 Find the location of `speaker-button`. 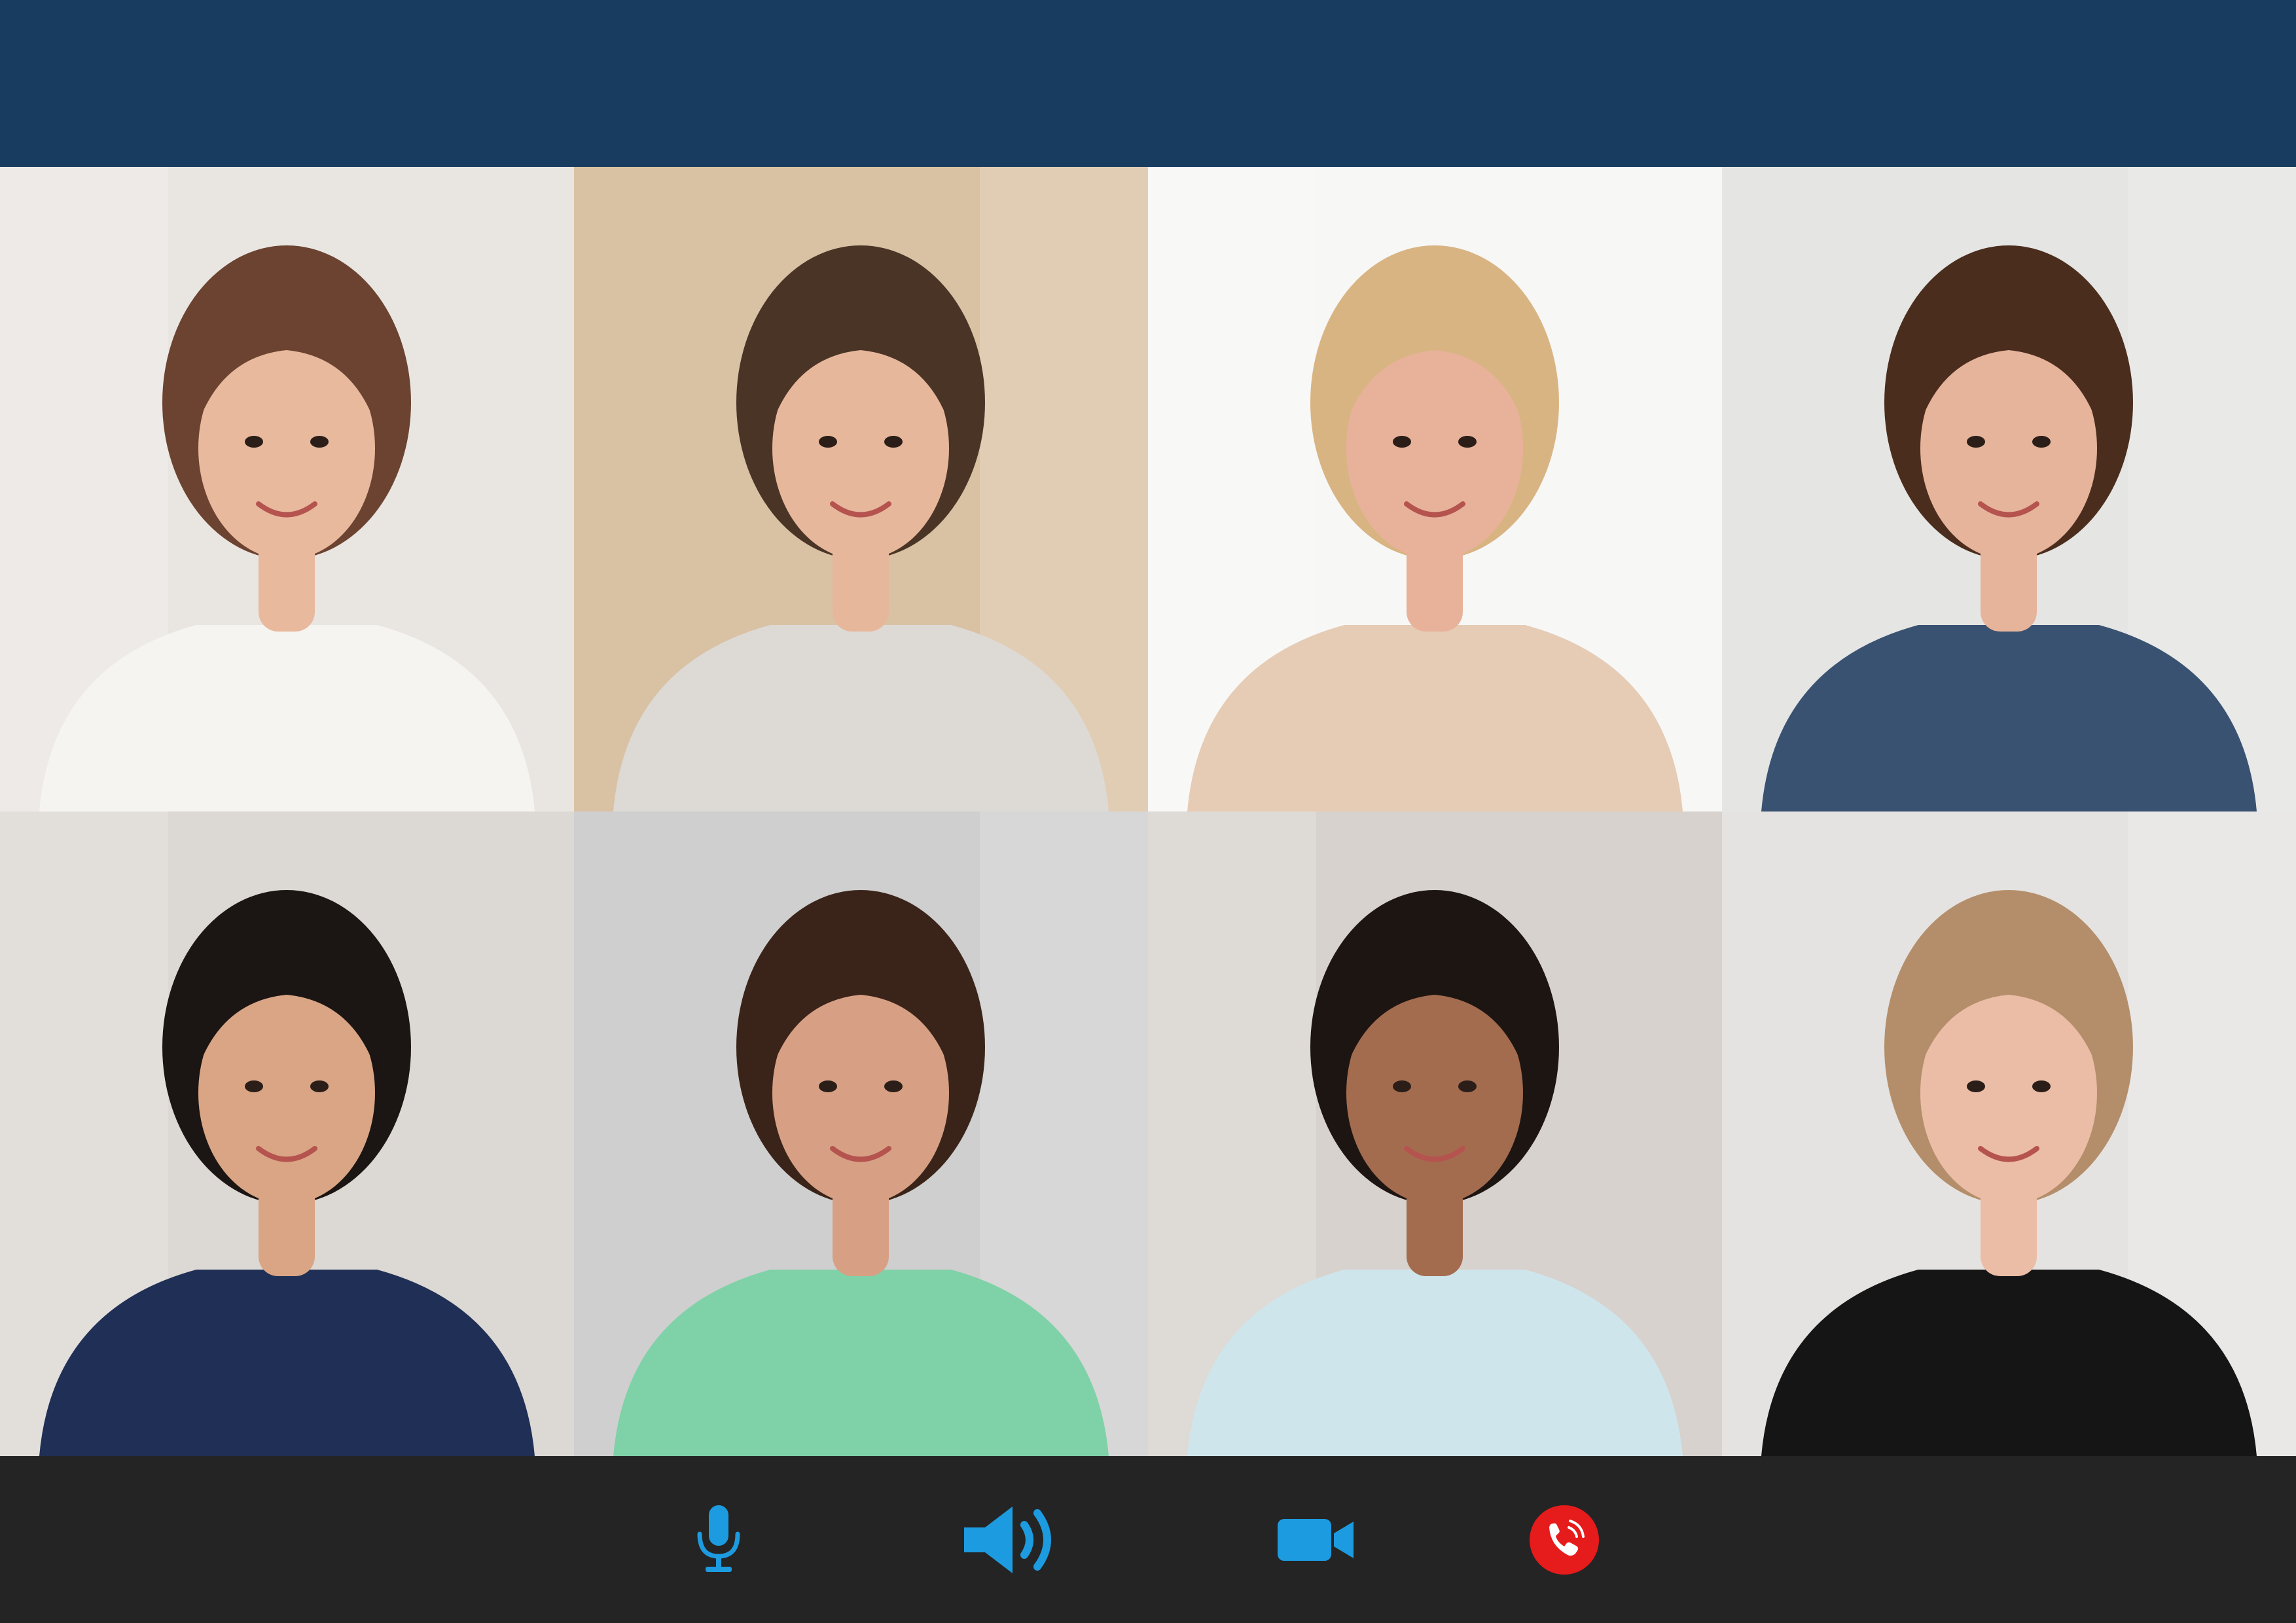

speaker-button is located at coordinates (1010, 1540).